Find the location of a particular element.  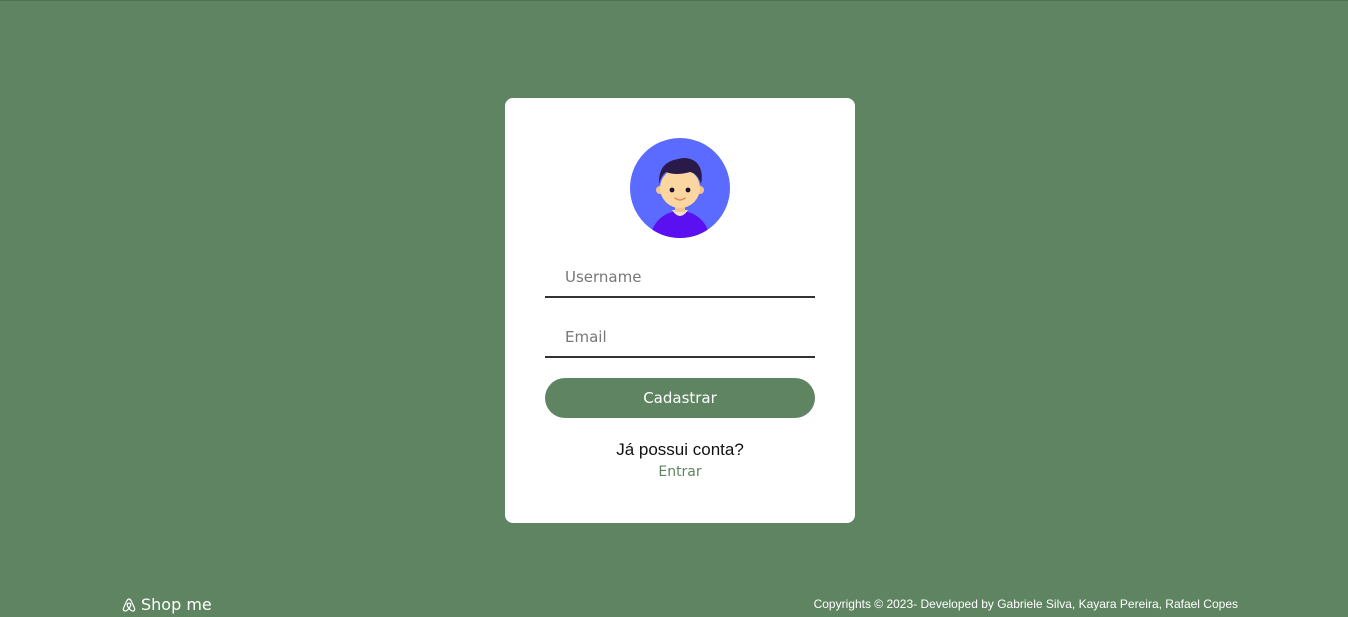

username-input is located at coordinates (680, 278).